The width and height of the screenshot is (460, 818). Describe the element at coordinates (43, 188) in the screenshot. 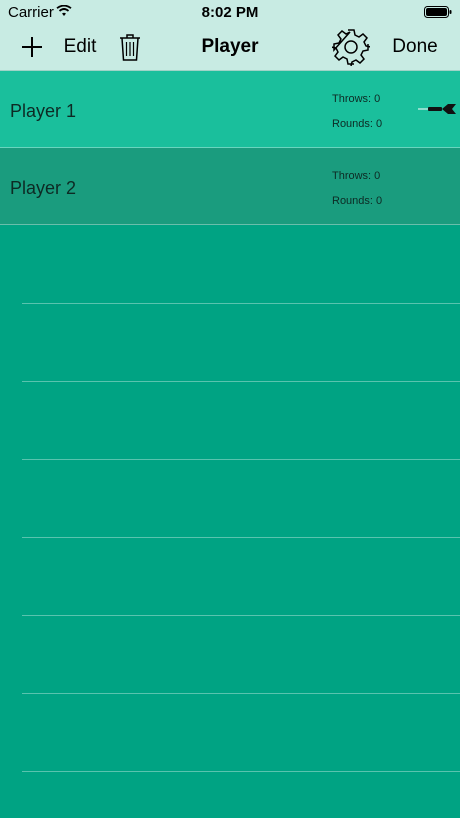

I see `player-name: Player 2` at that location.